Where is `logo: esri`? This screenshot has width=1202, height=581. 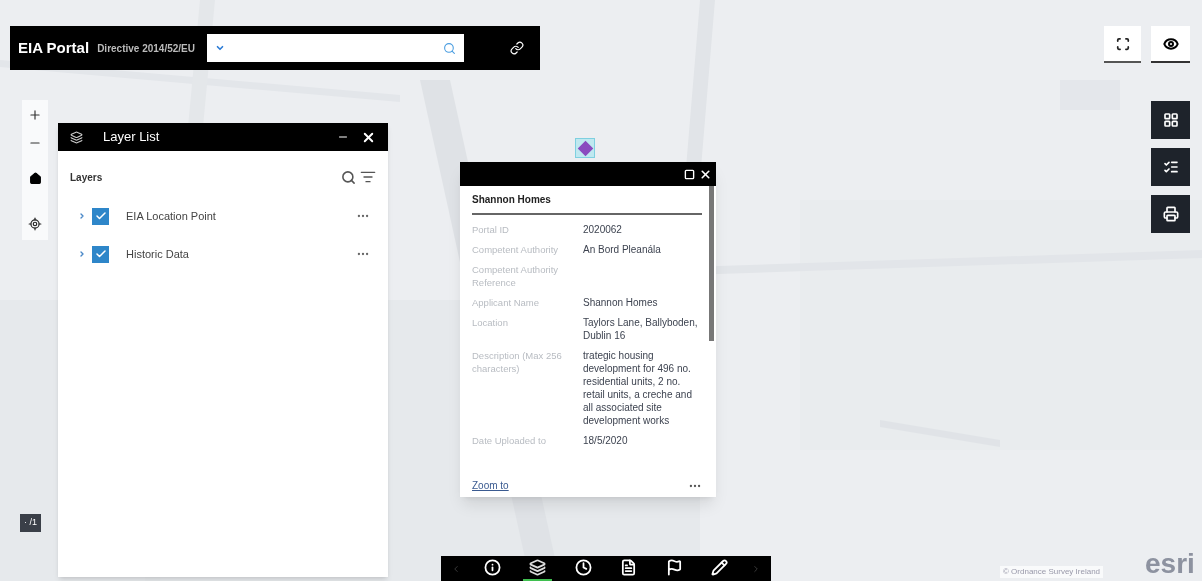
logo: esri is located at coordinates (1170, 564).